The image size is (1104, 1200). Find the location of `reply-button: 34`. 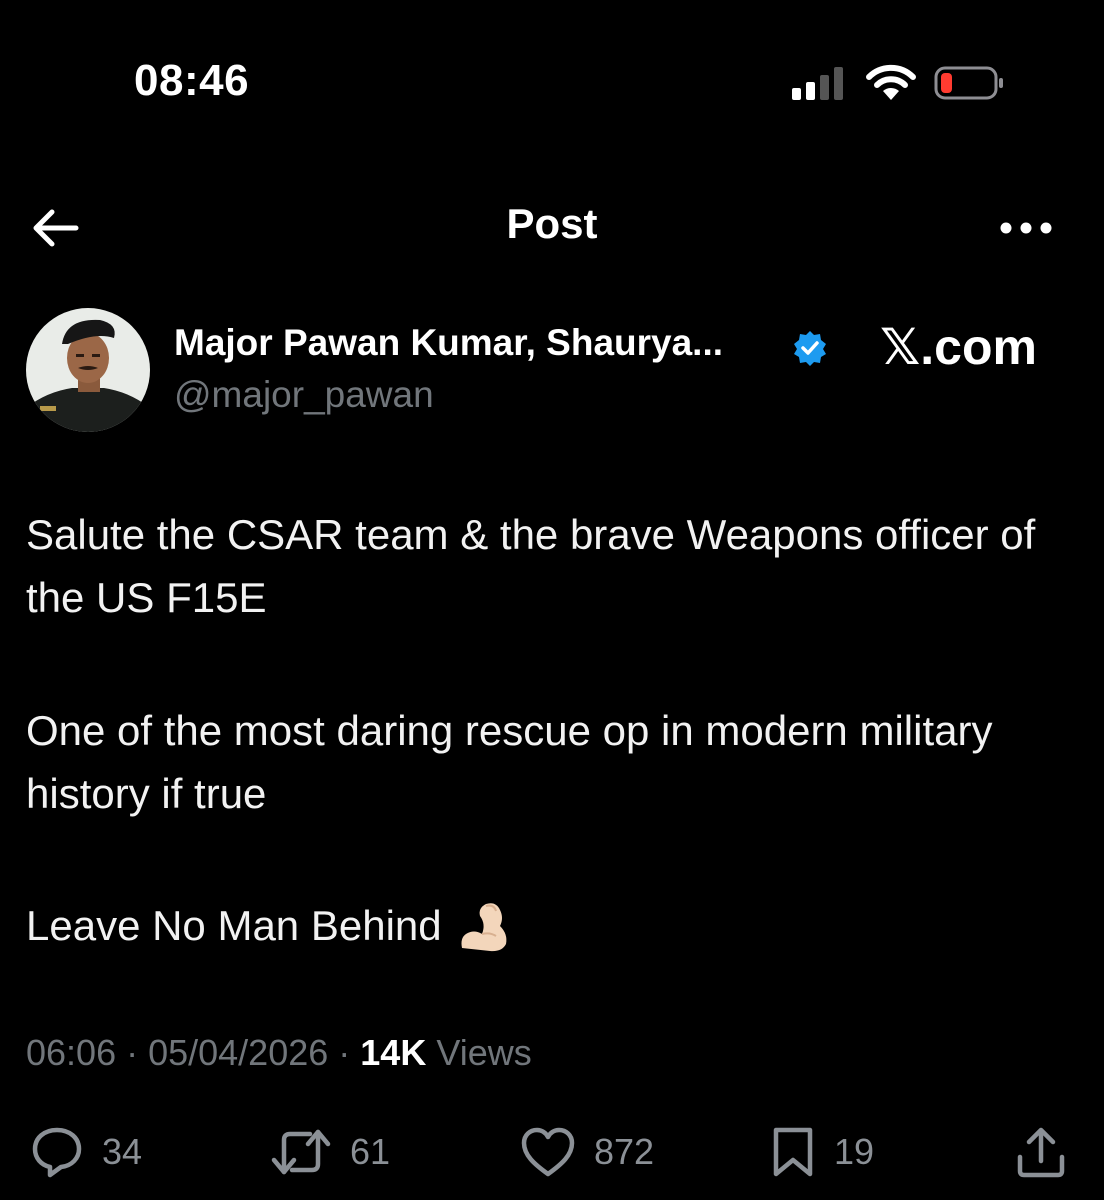

reply-button: 34 is located at coordinates (86, 1152).